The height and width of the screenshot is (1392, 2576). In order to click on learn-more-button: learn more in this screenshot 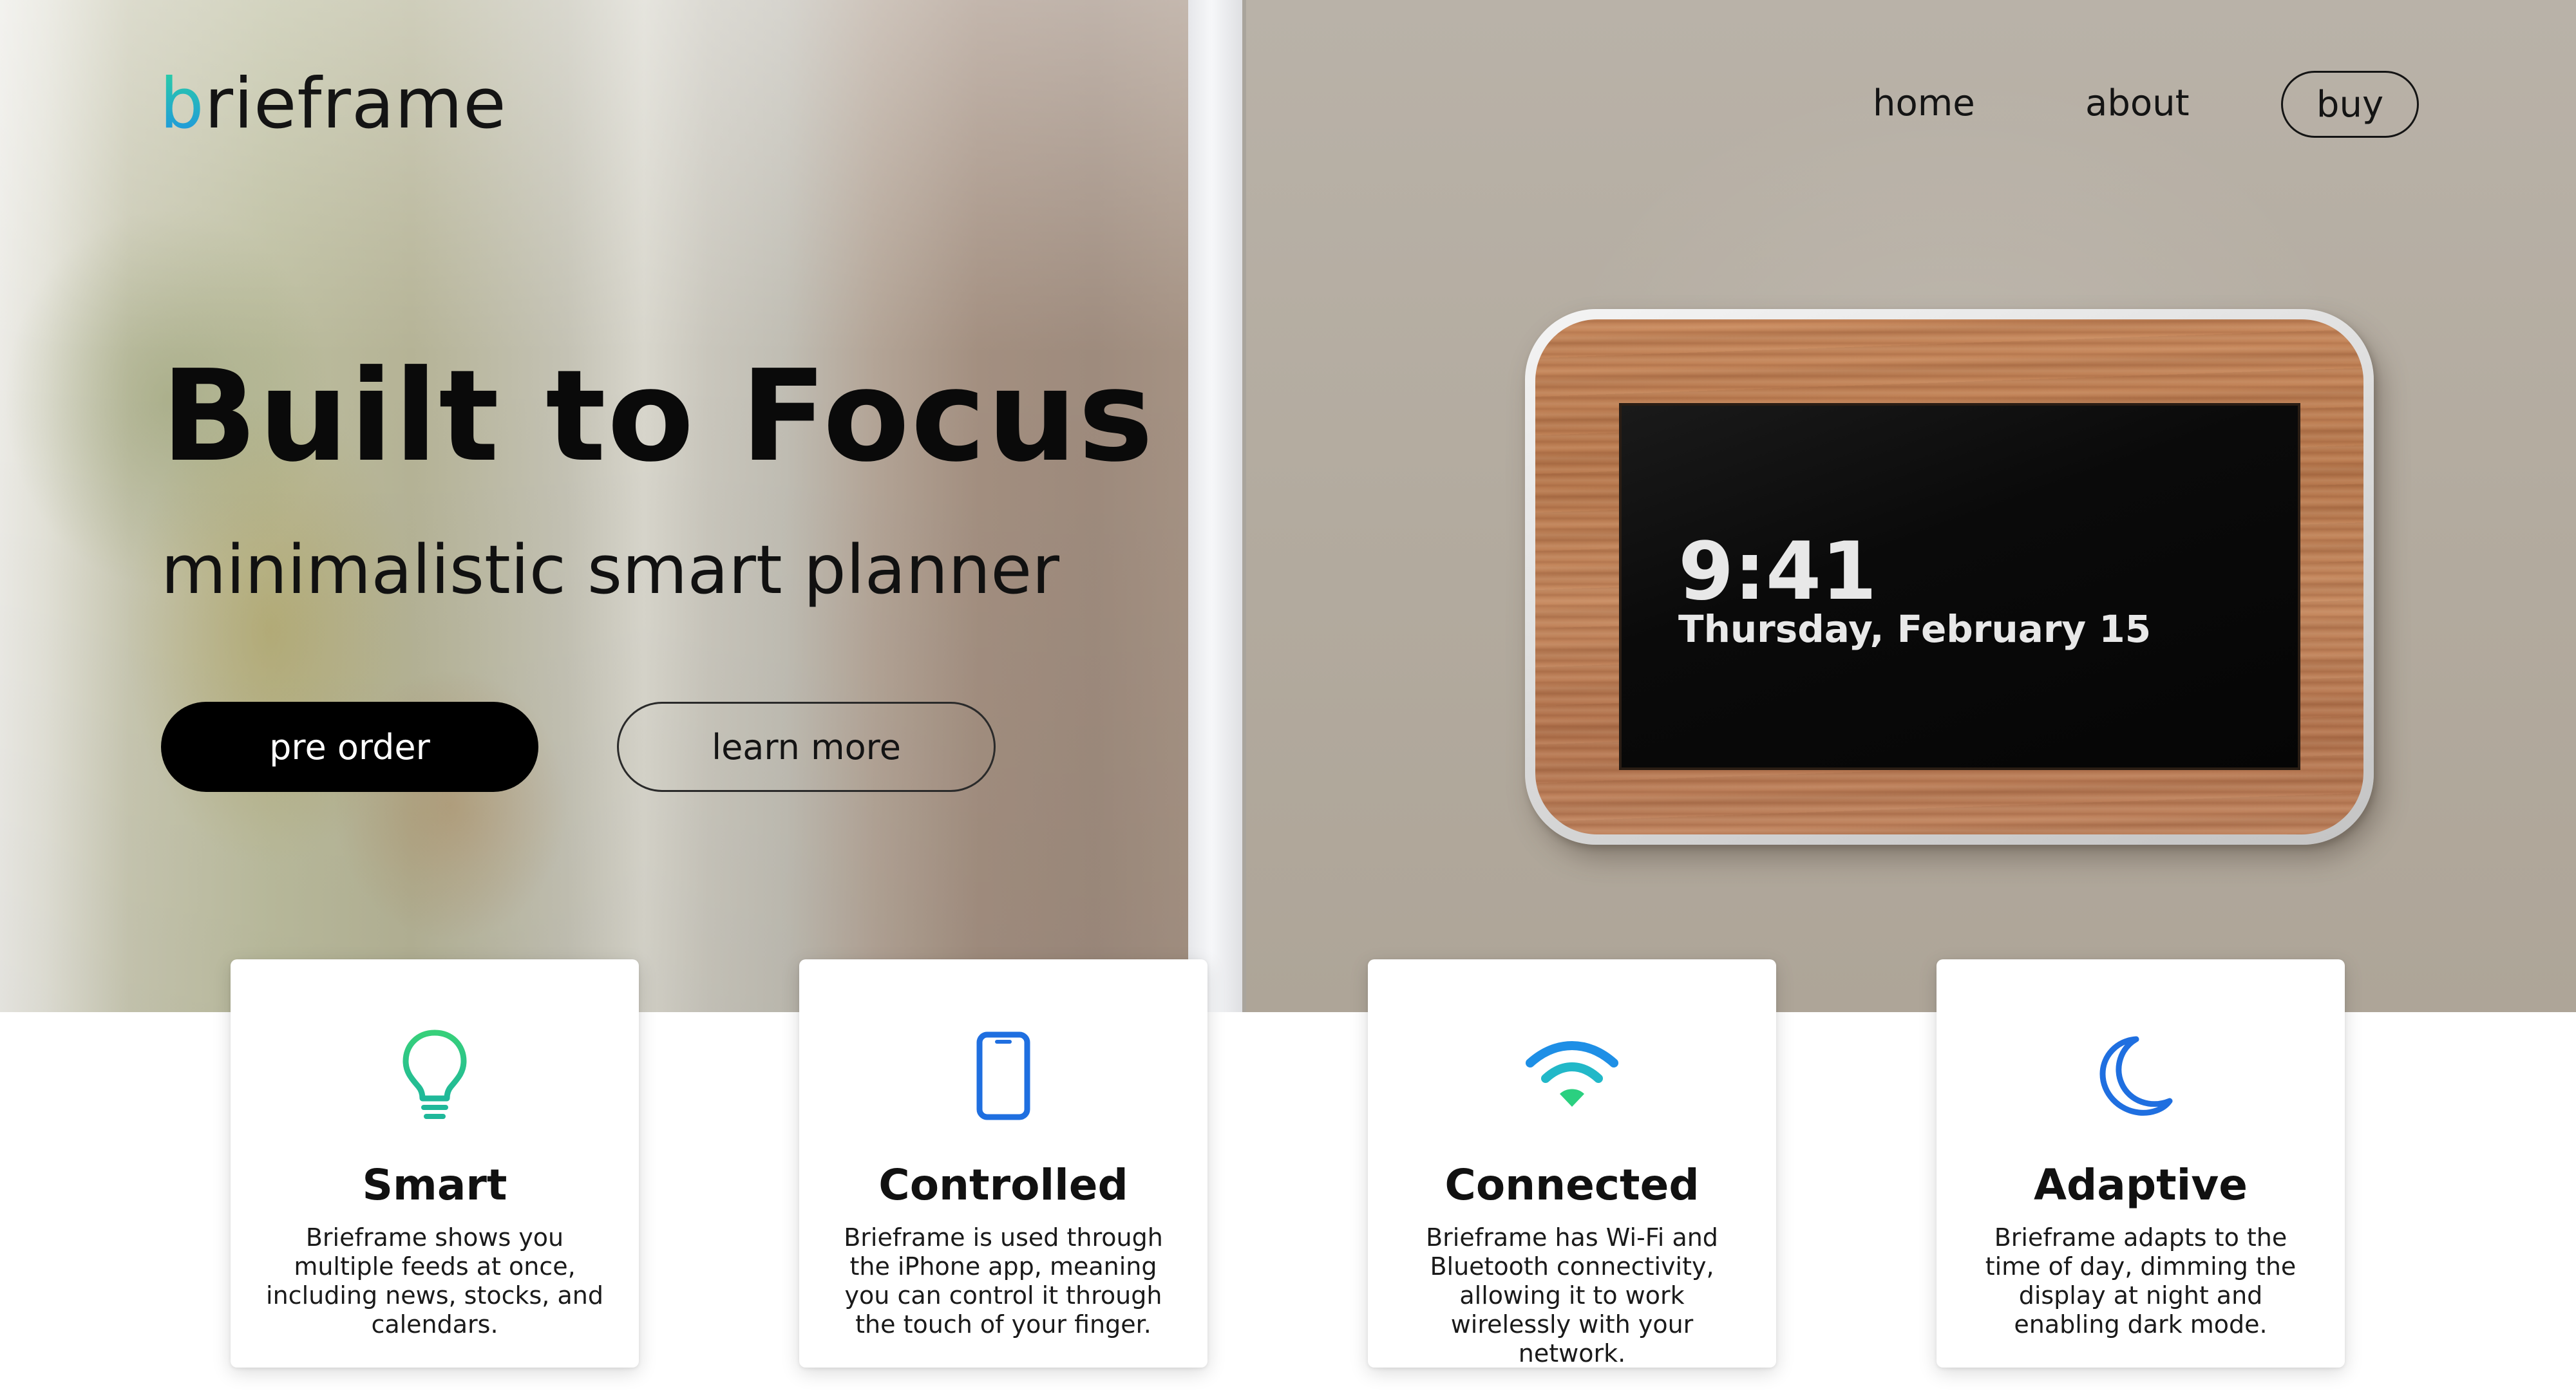, I will do `click(807, 747)`.